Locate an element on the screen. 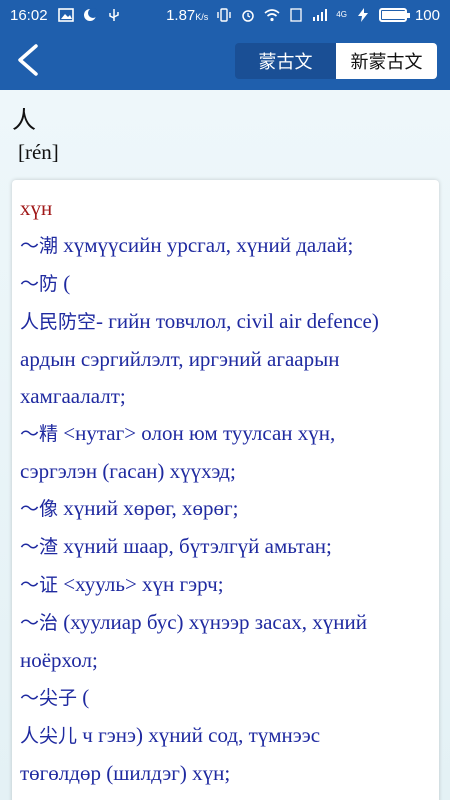  definition-line: ～渣 хүний шаар, бүтэлгүй амьтан; is located at coordinates (224, 547).